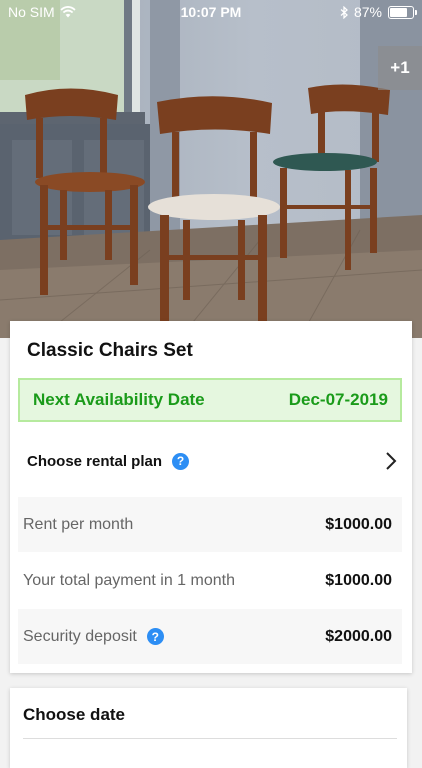 The width and height of the screenshot is (422, 768). What do you see at coordinates (95, 461) in the screenshot?
I see `rental-plan-label: Choose rental plan` at bounding box center [95, 461].